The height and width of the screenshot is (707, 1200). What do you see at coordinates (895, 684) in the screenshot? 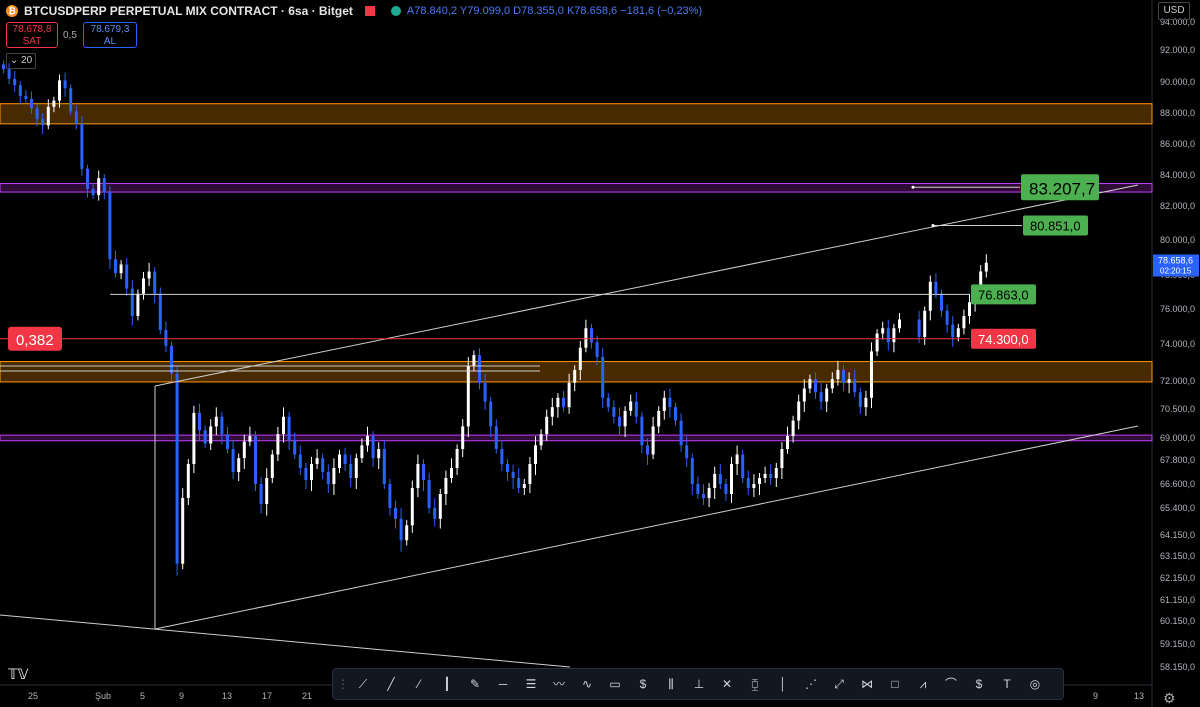
I see `rectangle-tool-icon: □` at bounding box center [895, 684].